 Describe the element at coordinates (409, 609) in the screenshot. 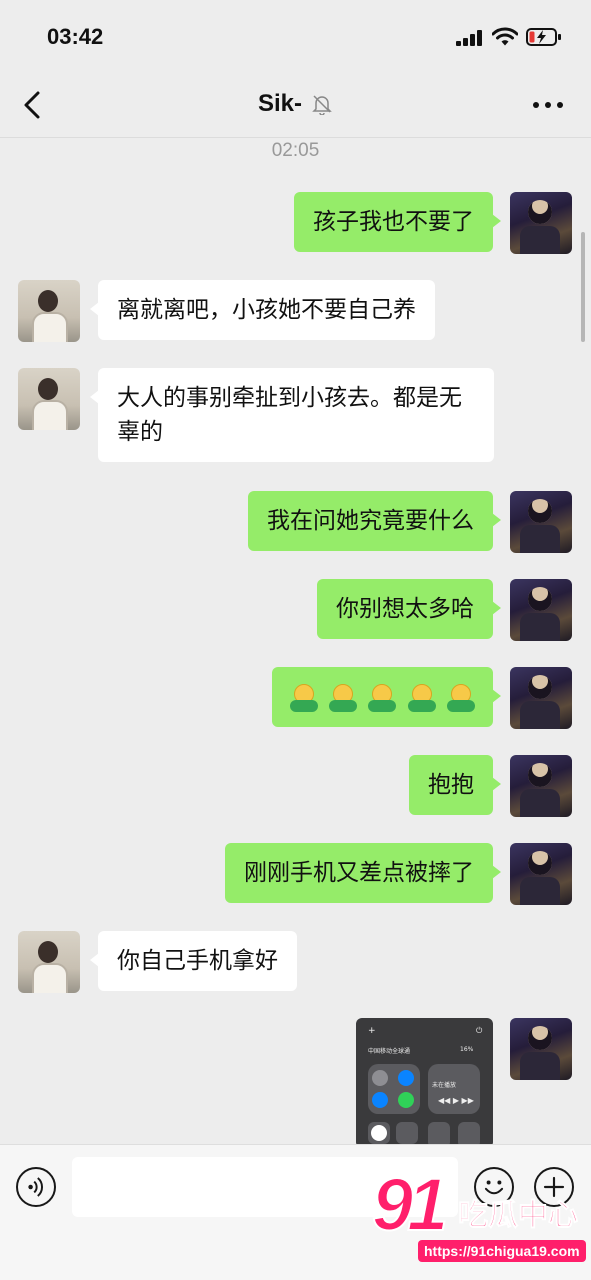

I see `message-bubble-self: 你别想太多哈` at that location.